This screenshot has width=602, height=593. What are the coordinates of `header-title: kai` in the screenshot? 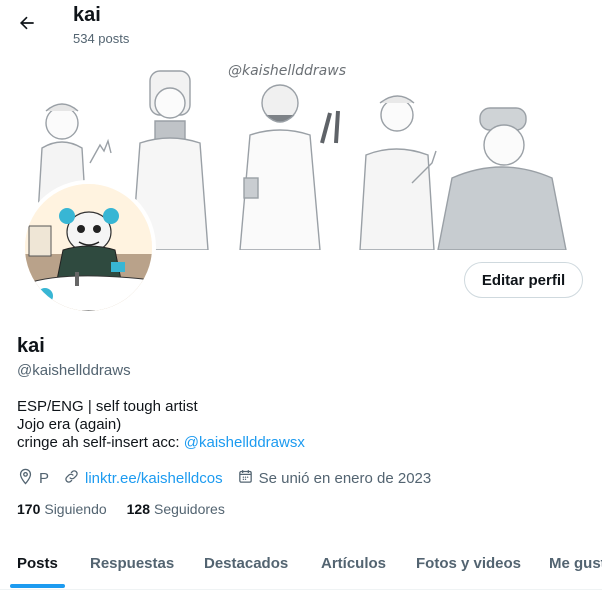 It's located at (87, 15).